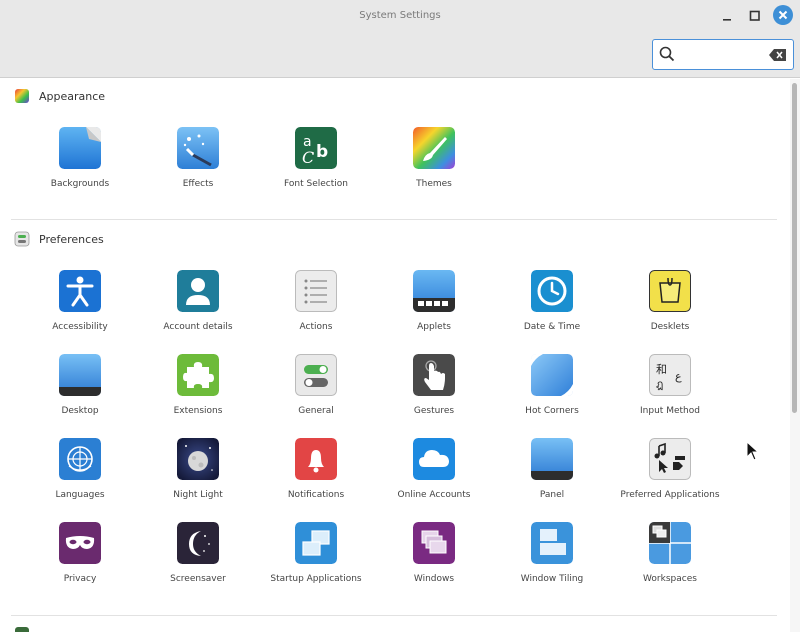 The height and width of the screenshot is (632, 800). What do you see at coordinates (667, 54) in the screenshot?
I see `search-icon` at bounding box center [667, 54].